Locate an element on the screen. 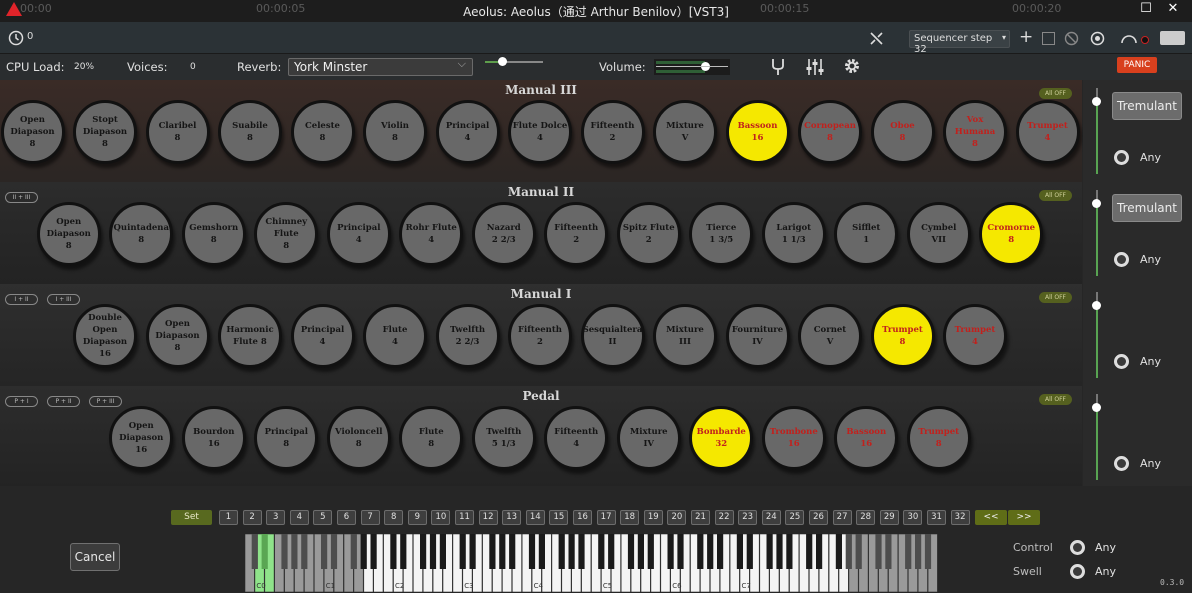  stop-button: Spitz Flute 2 is located at coordinates (648, 234).